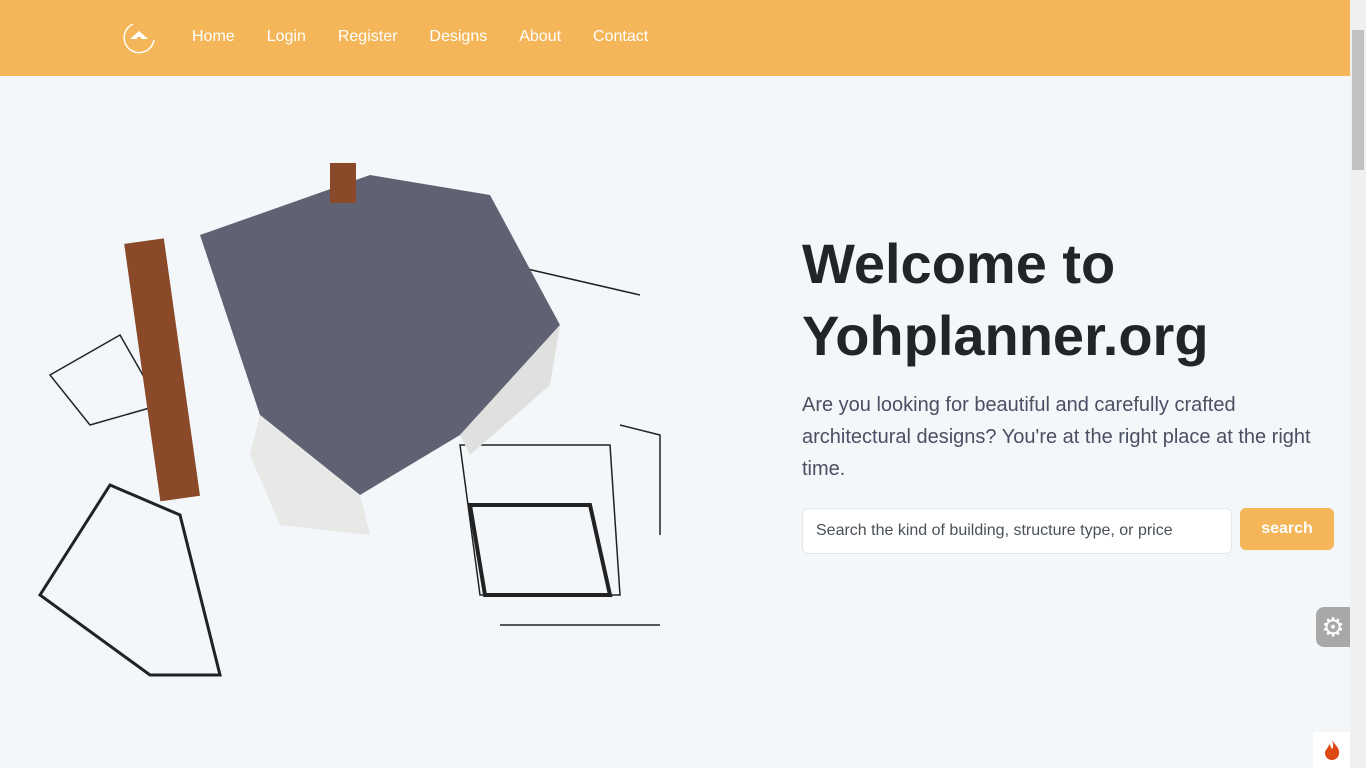 This screenshot has width=1366, height=768. Describe the element at coordinates (1017, 531) in the screenshot. I see `search-input` at that location.